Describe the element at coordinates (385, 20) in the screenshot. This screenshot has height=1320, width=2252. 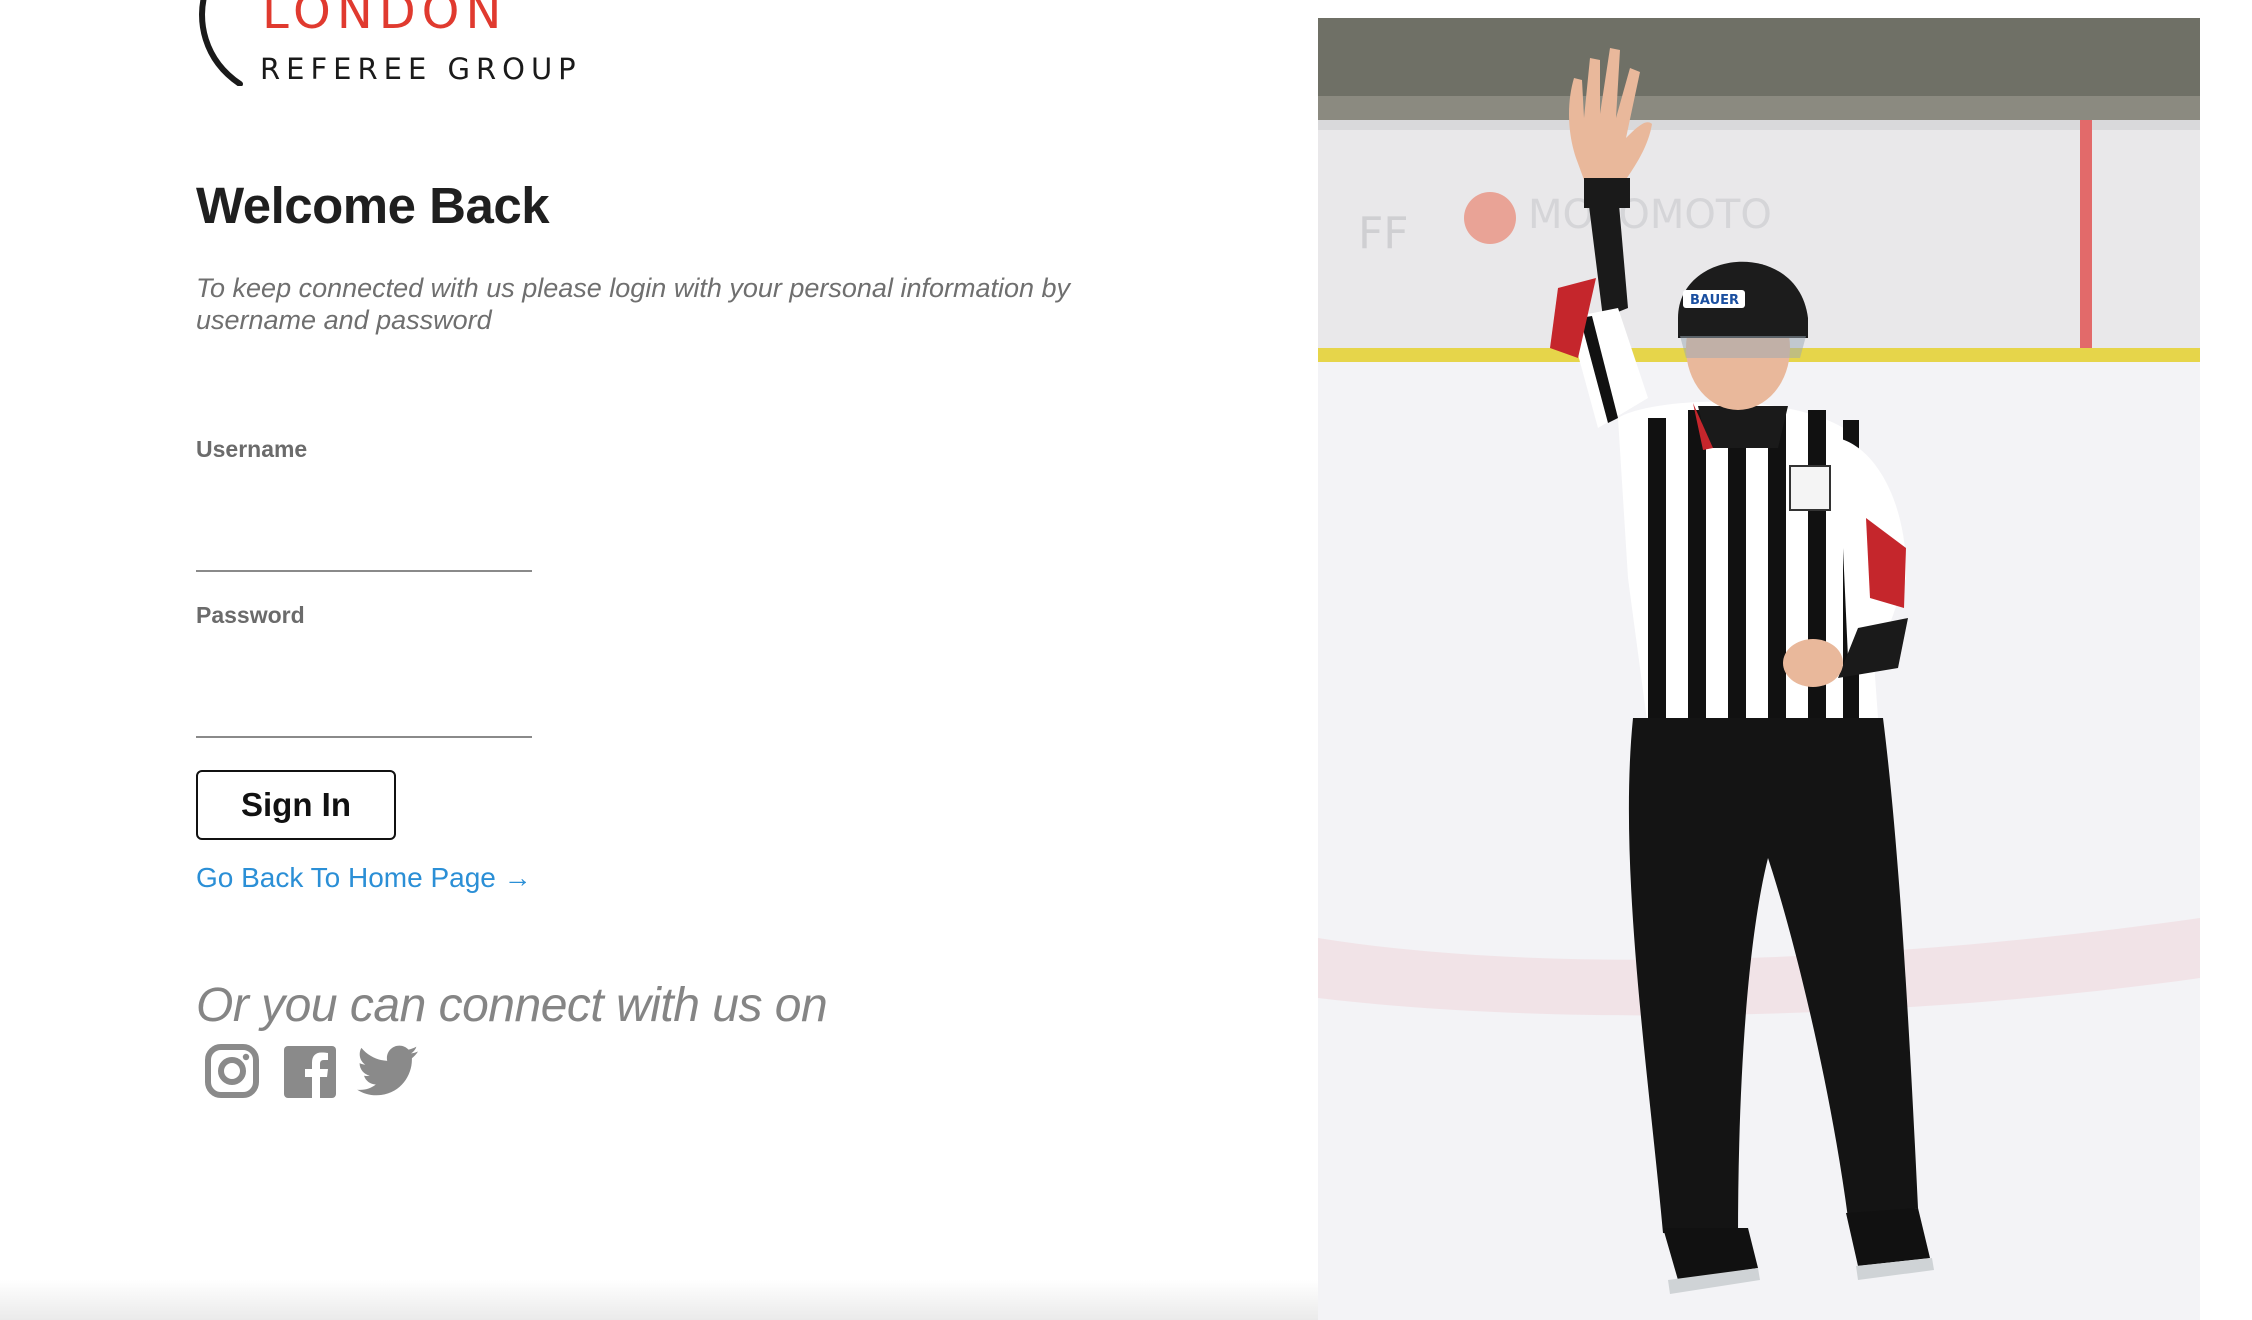
I see `logo-title: LONDON` at that location.